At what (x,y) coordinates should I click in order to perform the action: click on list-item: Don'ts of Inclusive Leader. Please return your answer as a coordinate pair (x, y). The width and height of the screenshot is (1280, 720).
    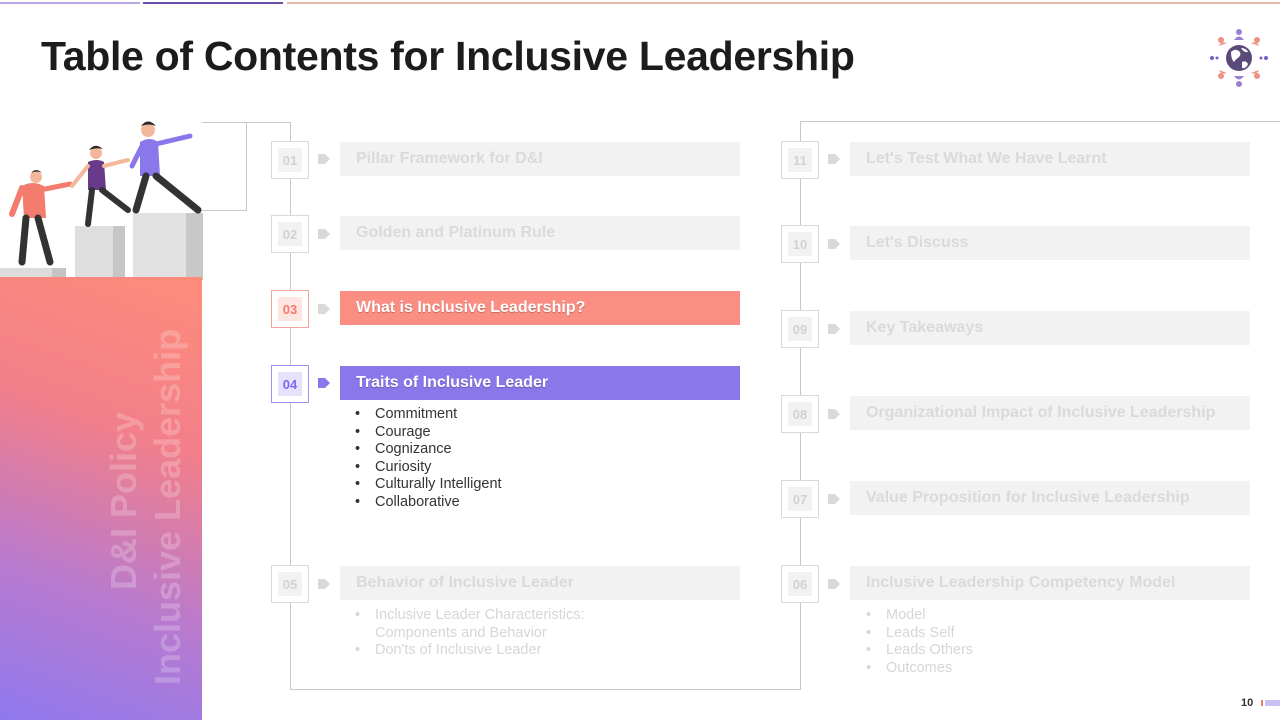
    Looking at the image, I should click on (470, 651).